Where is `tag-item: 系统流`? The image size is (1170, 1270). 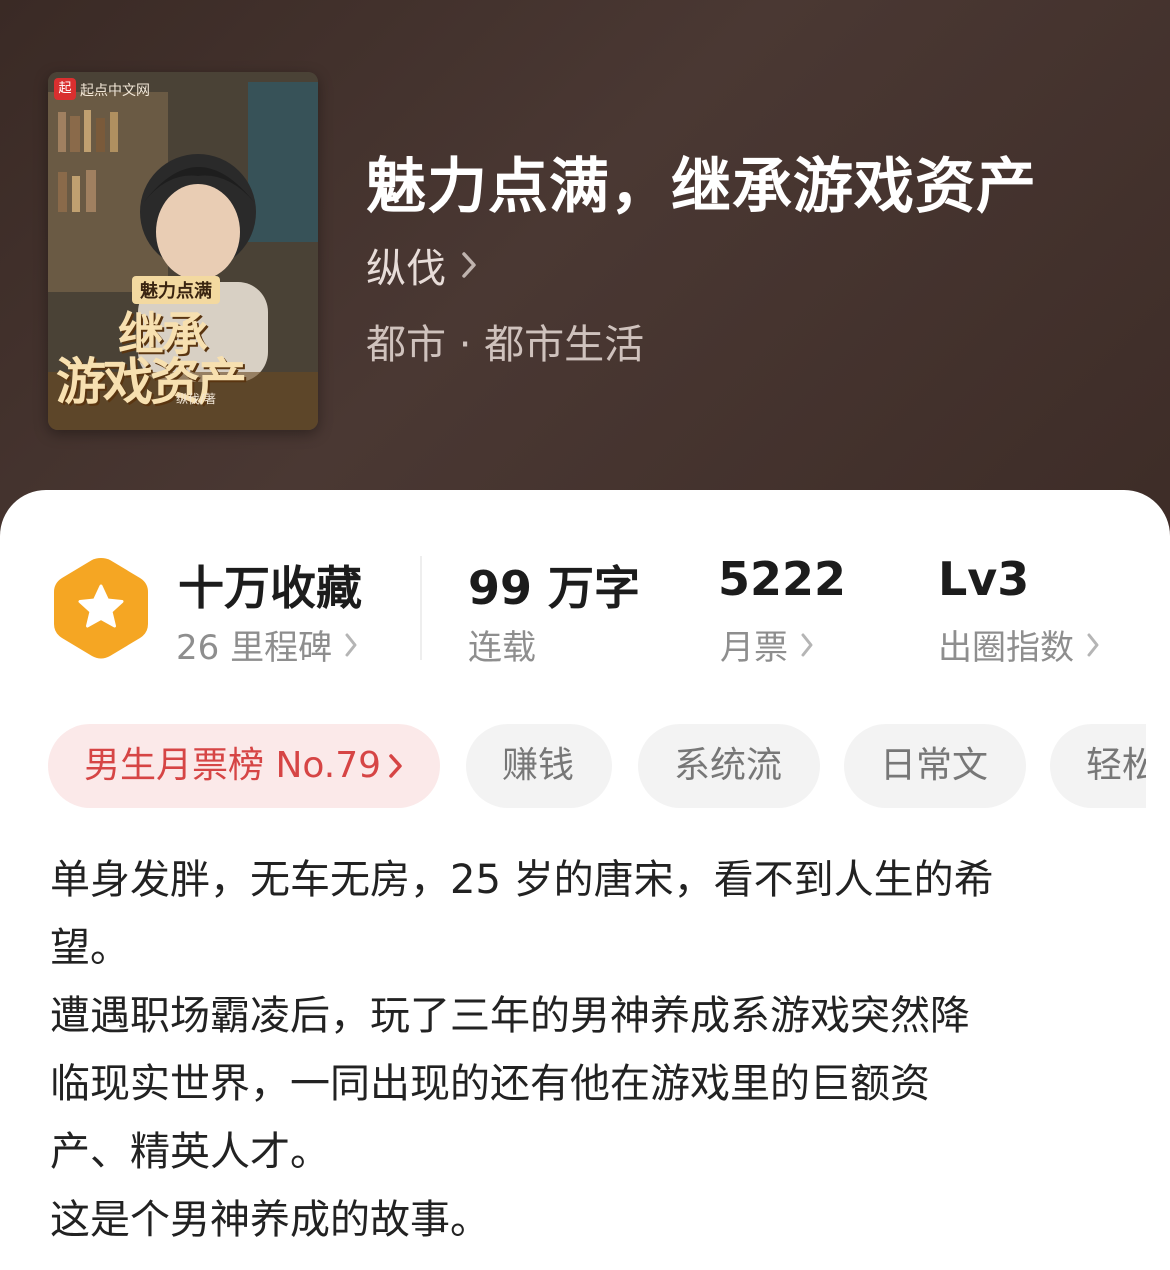
tag-item: 系统流 is located at coordinates (729, 766).